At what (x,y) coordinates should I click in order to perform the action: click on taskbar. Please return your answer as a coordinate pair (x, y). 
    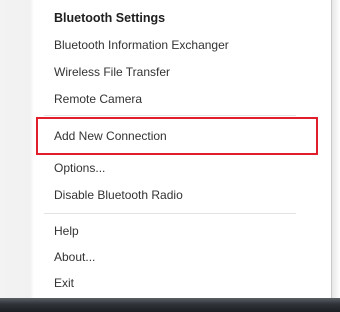
    Looking at the image, I should click on (170, 305).